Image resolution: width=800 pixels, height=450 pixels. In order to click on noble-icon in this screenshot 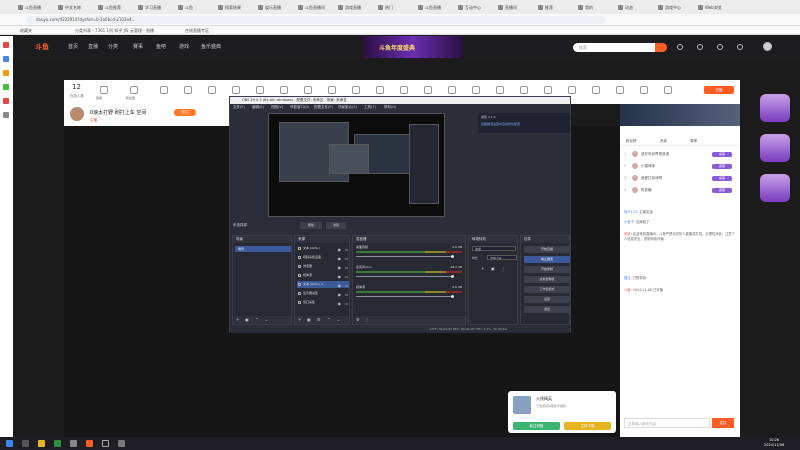, I will do `click(104, 90)`.